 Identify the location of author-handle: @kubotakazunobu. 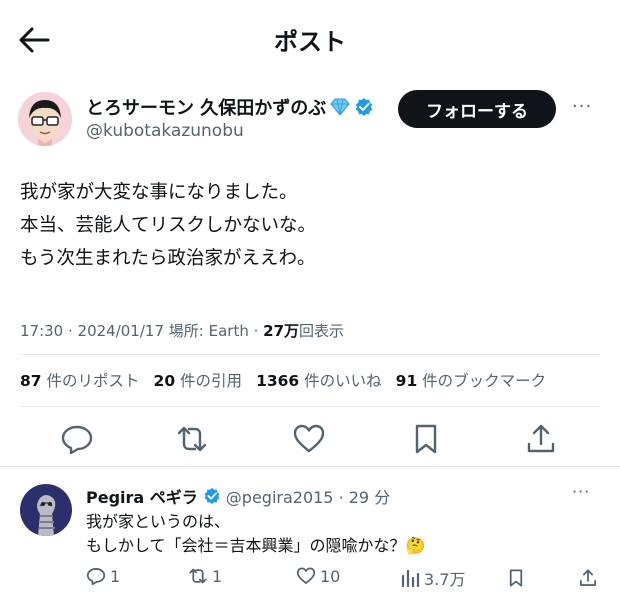
(165, 131).